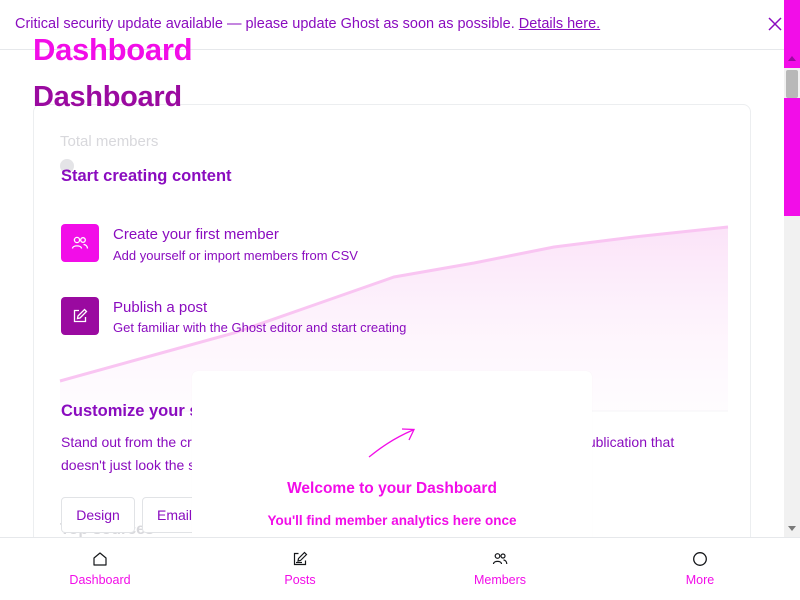 This screenshot has height=600, width=800. What do you see at coordinates (500, 569) in the screenshot?
I see `nav-members: Members` at bounding box center [500, 569].